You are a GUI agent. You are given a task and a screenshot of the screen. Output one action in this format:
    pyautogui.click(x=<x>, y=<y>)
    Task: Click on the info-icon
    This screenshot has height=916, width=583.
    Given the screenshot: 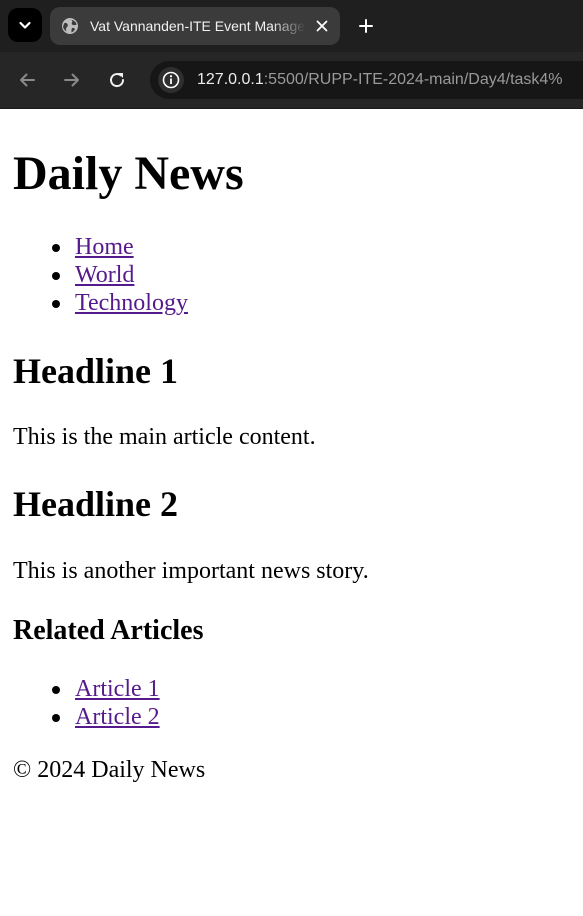 What is the action you would take?
    pyautogui.click(x=171, y=80)
    